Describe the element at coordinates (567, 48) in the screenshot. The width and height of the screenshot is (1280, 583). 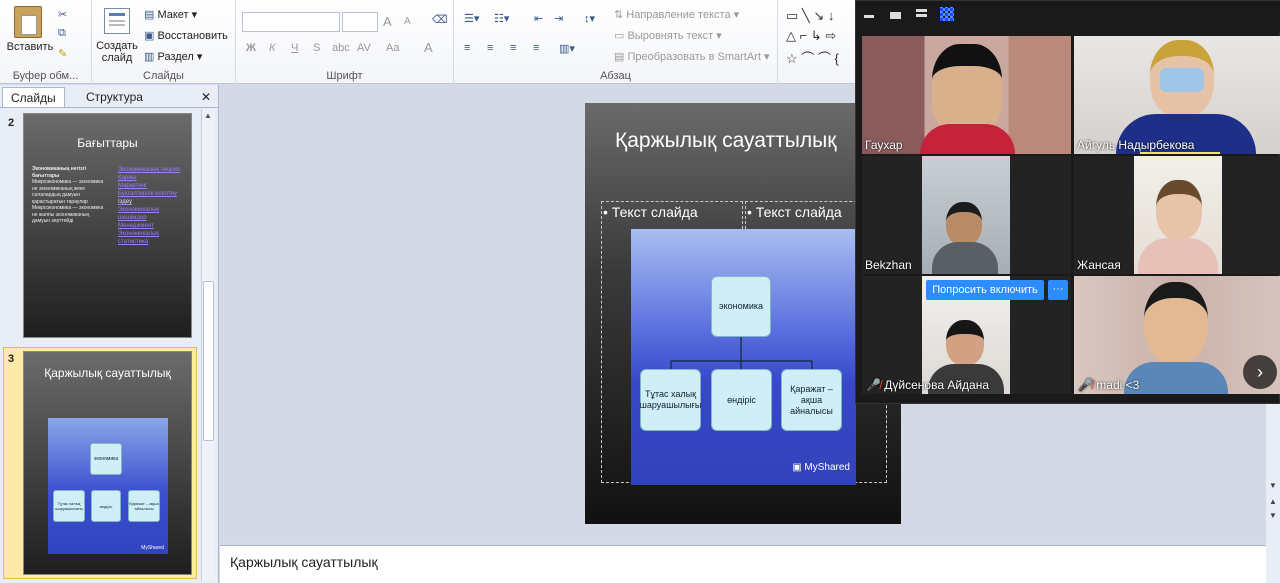
I see `columns-icon: ▥▾` at that location.